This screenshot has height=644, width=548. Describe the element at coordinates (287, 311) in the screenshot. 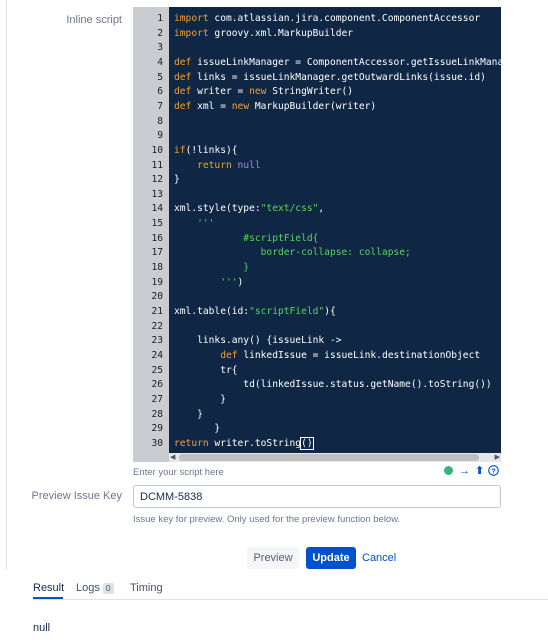

I see `code-token: "scriptField"` at that location.